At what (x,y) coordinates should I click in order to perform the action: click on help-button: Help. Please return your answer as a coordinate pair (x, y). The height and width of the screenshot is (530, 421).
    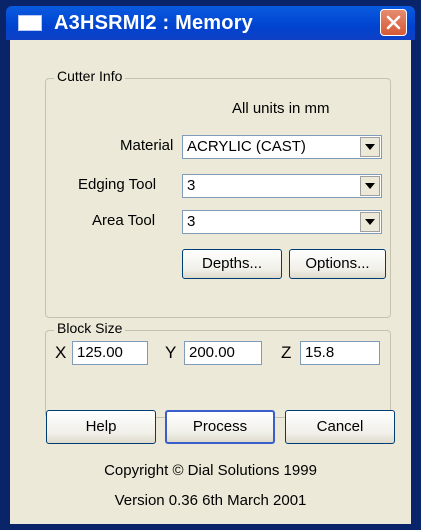
    Looking at the image, I should click on (101, 427).